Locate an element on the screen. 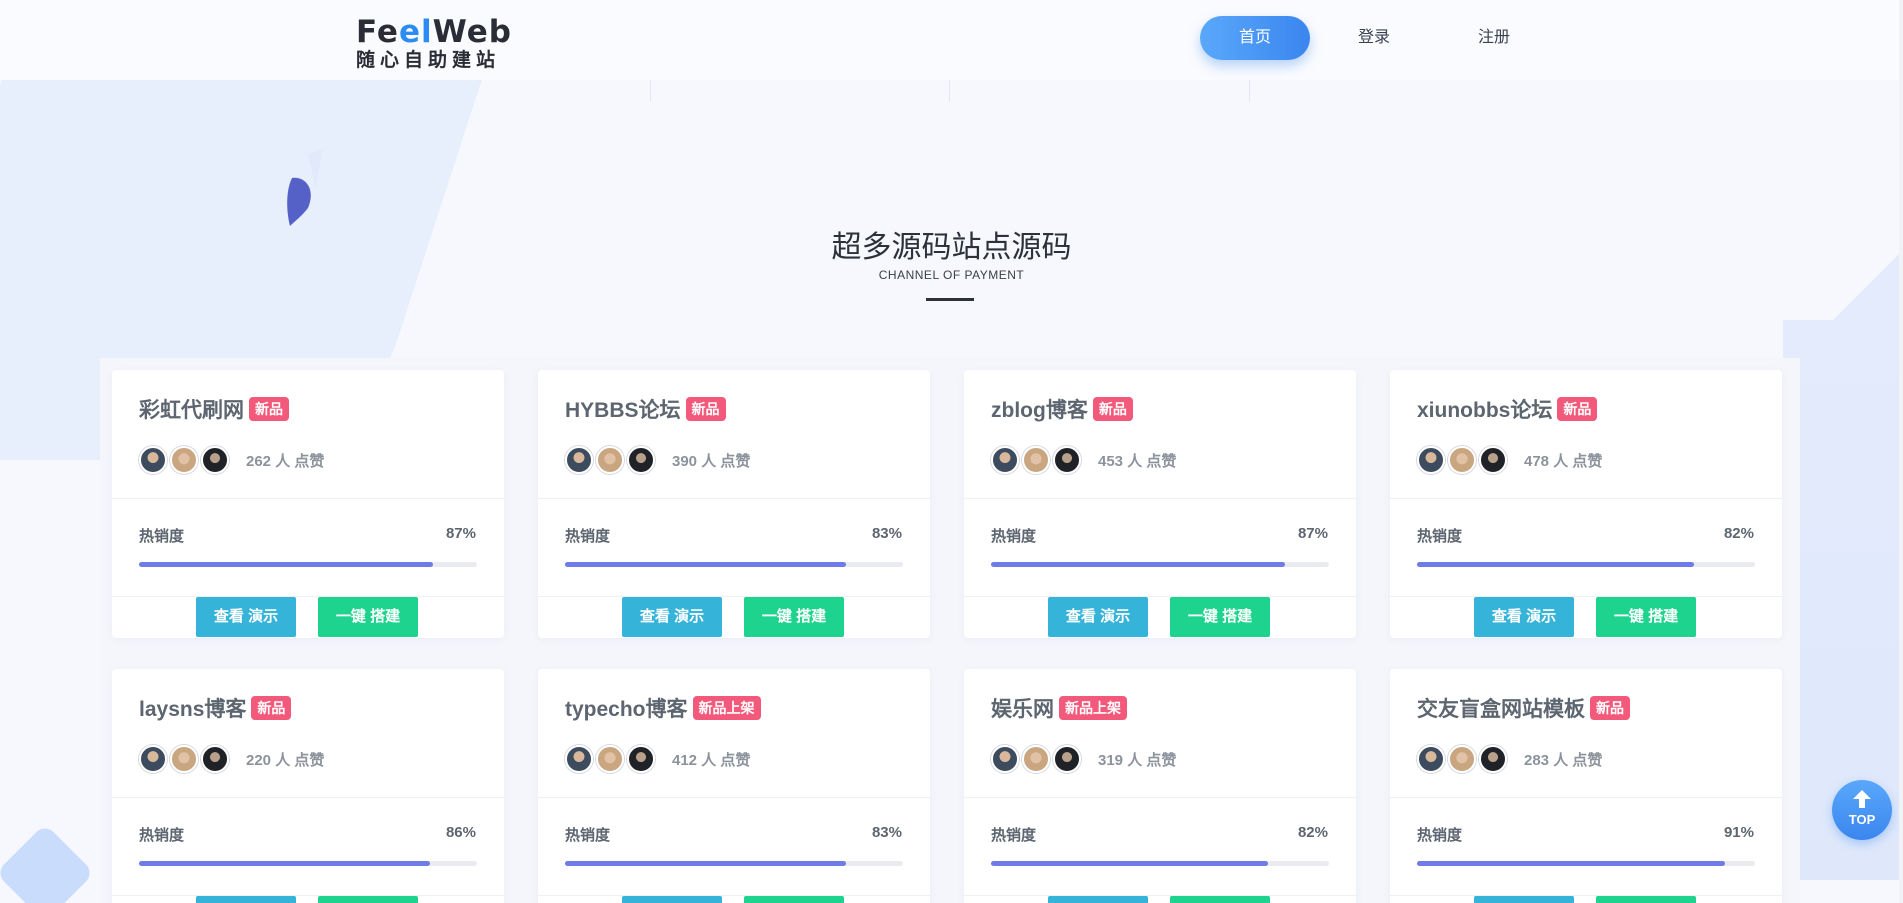 Image resolution: width=1903 pixels, height=903 pixels. product-name: 娱乐网 新品上架 is located at coordinates (1059, 708).